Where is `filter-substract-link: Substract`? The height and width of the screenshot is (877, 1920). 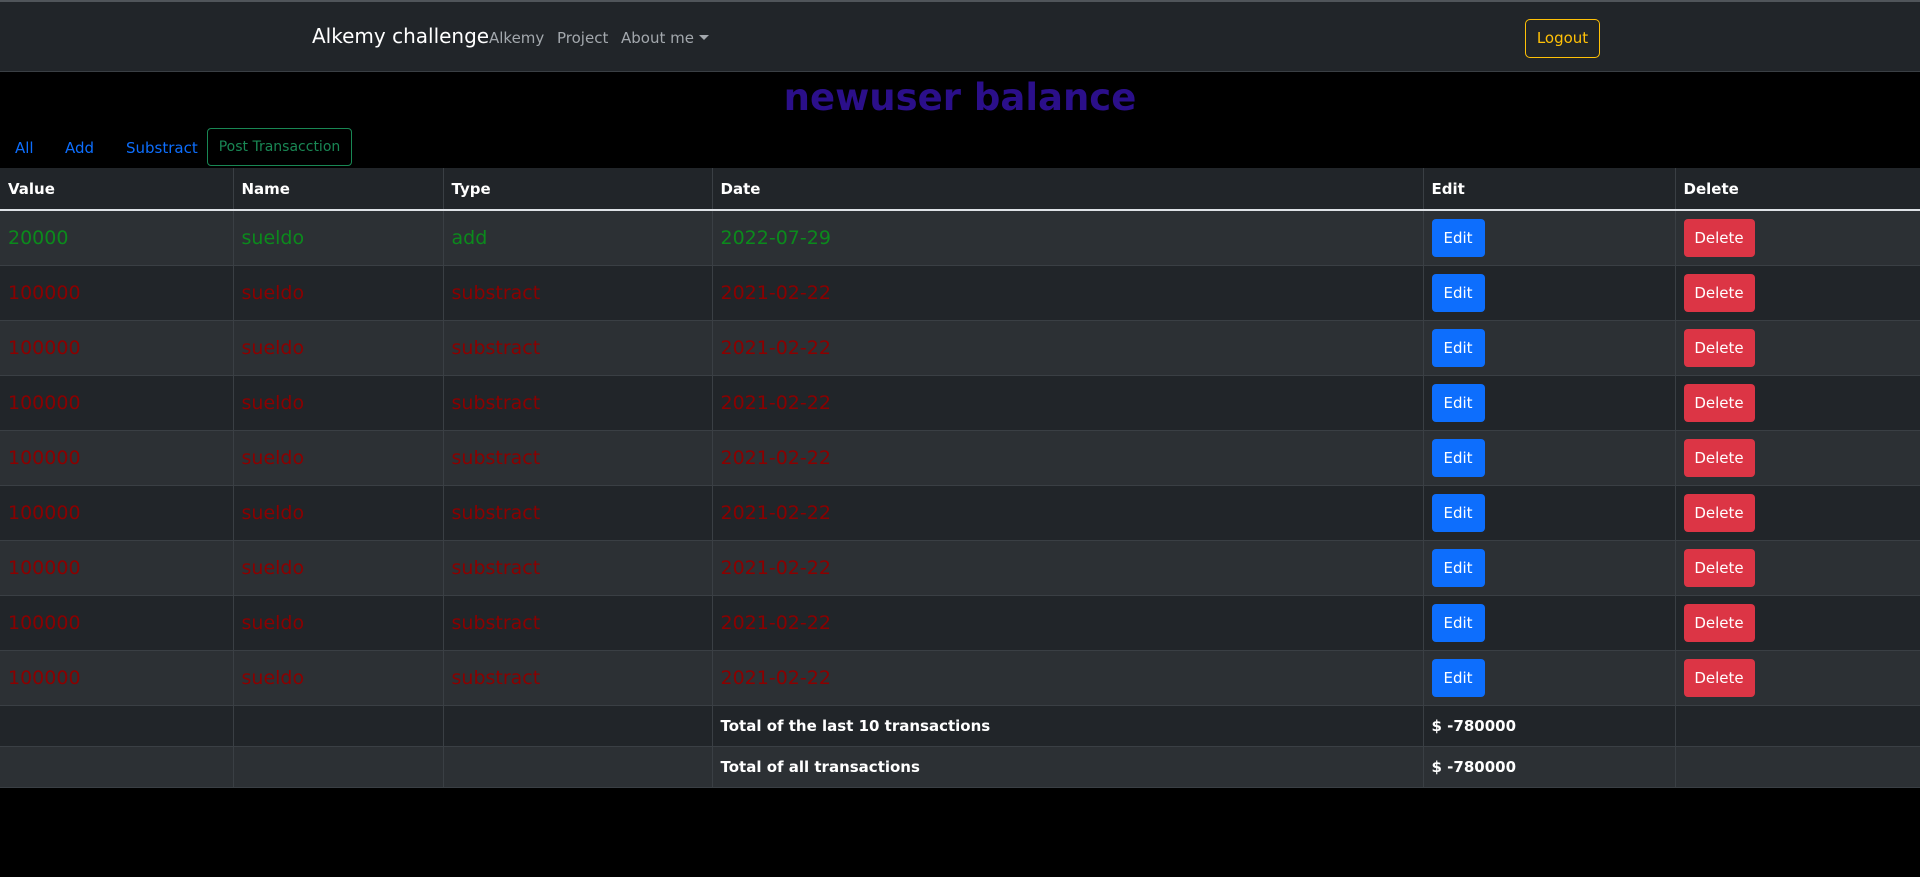 filter-substract-link: Substract is located at coordinates (162, 148).